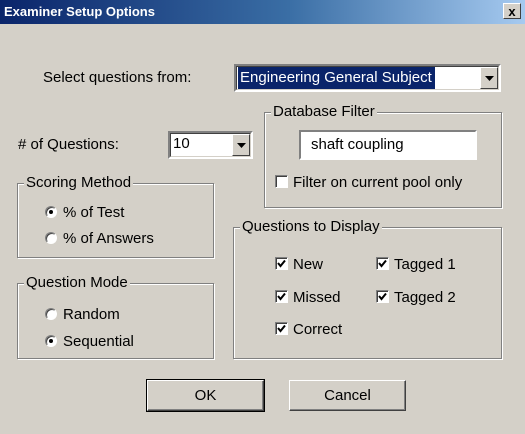 This screenshot has width=525, height=434. What do you see at coordinates (91, 314) in the screenshot?
I see `mode-random-label: Random` at bounding box center [91, 314].